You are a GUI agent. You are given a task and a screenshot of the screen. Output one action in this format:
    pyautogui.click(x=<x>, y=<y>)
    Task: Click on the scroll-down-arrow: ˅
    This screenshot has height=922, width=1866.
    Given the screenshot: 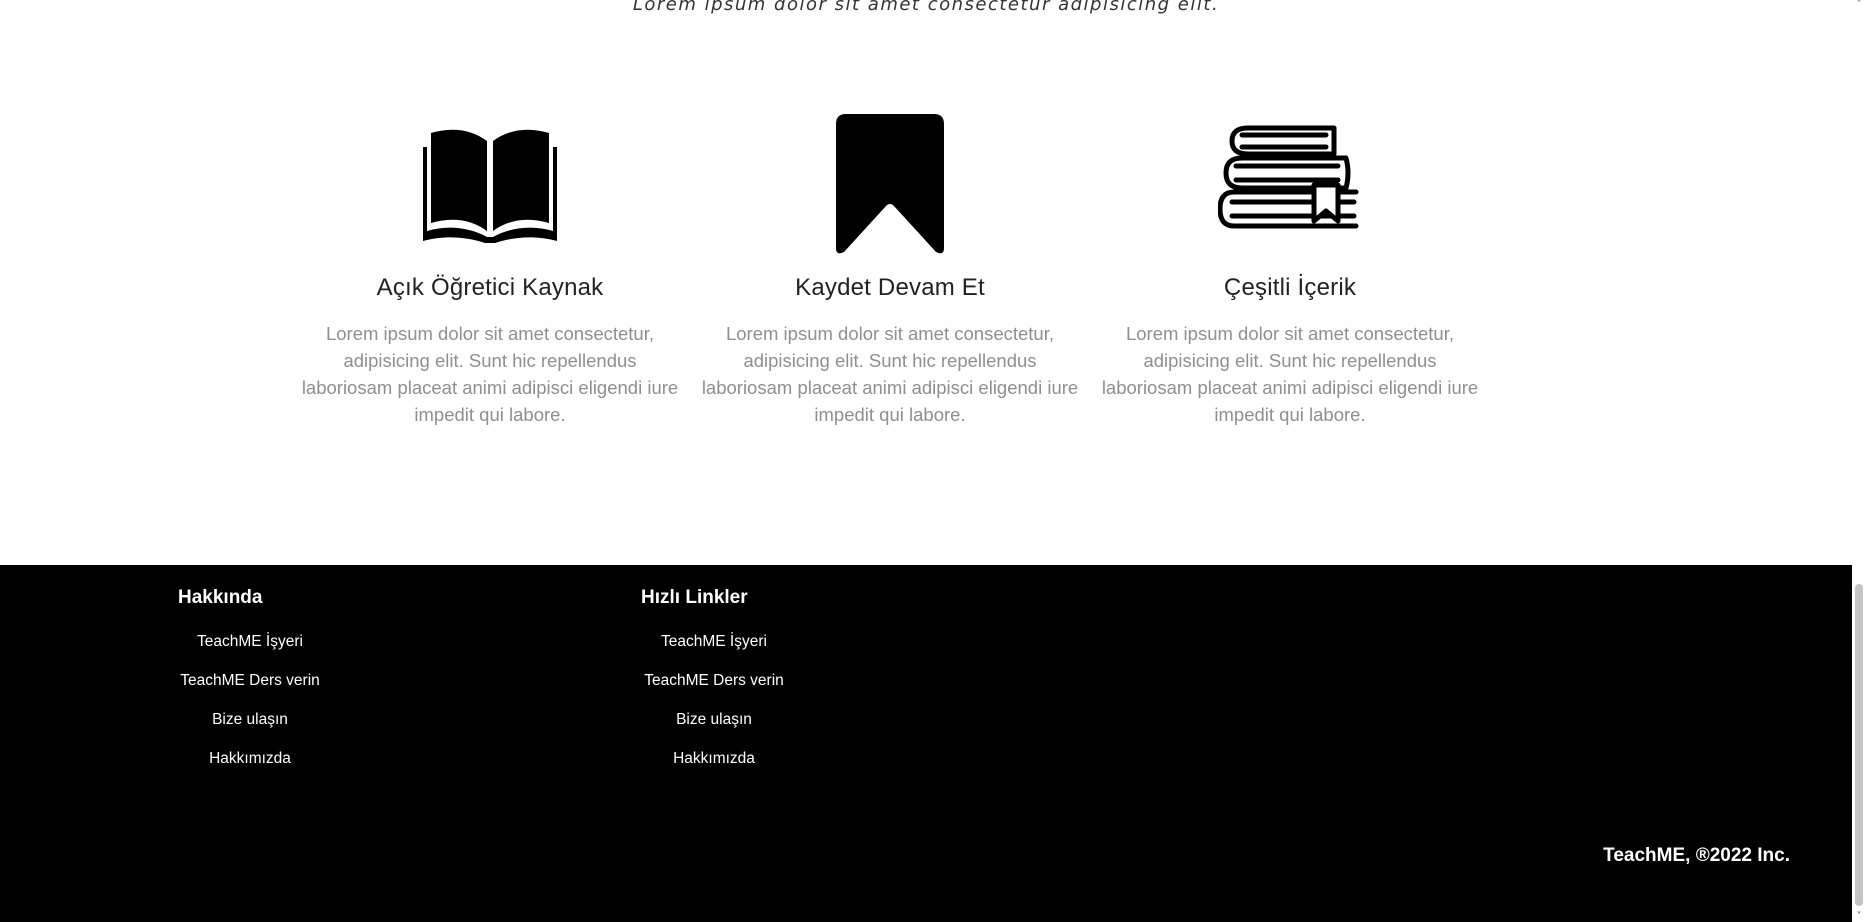 What is the action you would take?
    pyautogui.click(x=1859, y=917)
    